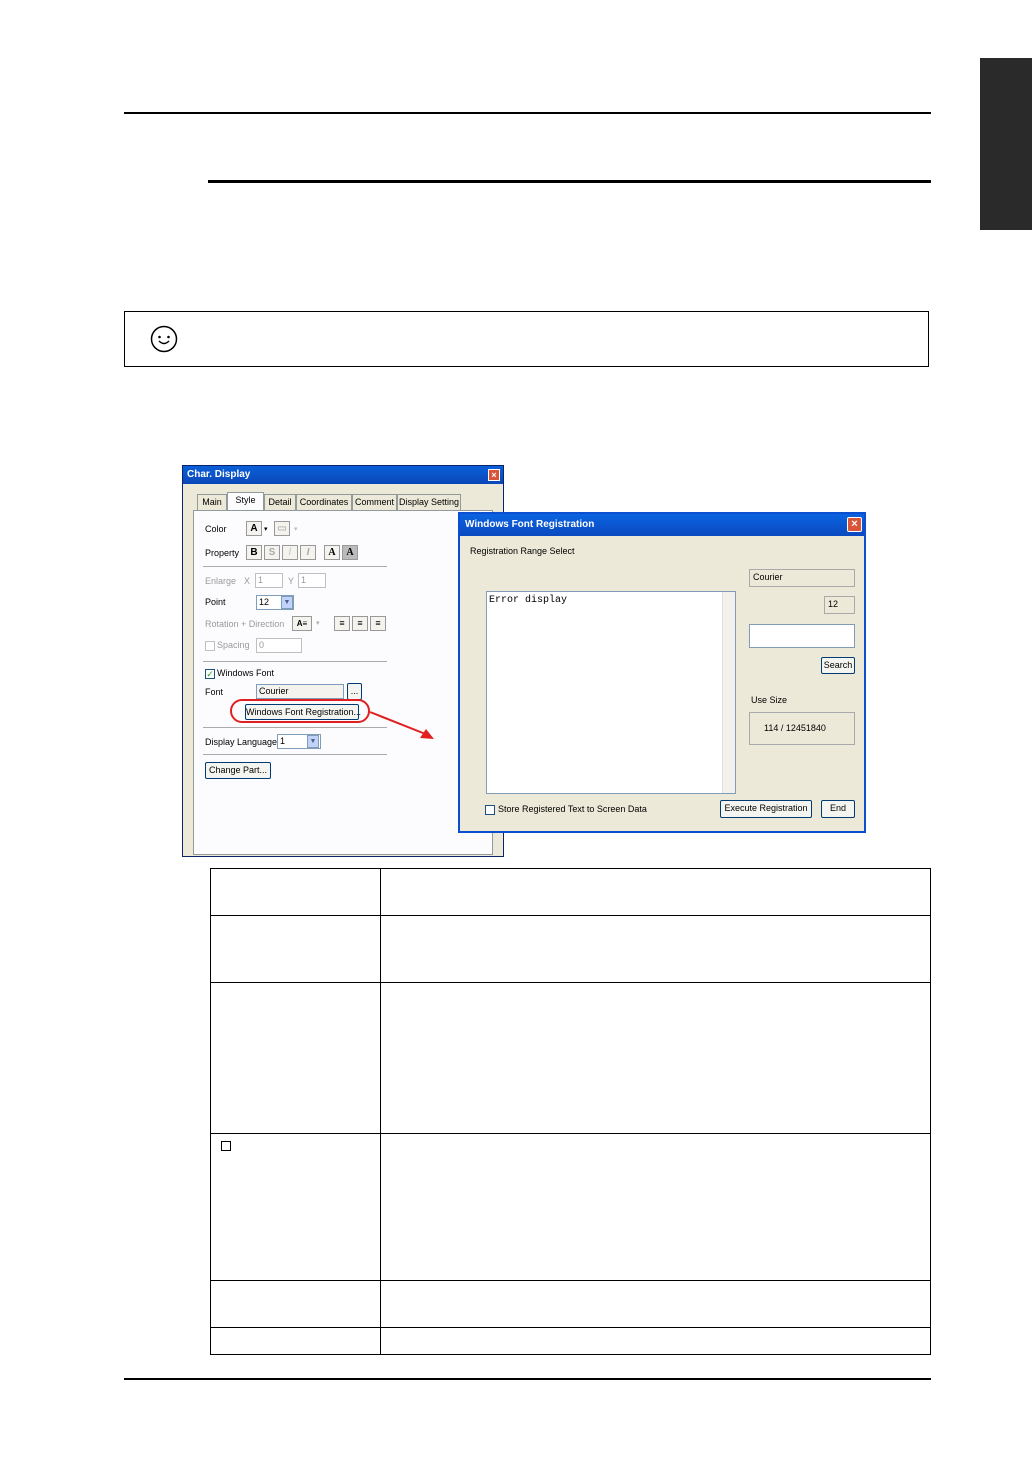 Image resolution: width=1032 pixels, height=1458 pixels. I want to click on strike-button: /, so click(290, 552).